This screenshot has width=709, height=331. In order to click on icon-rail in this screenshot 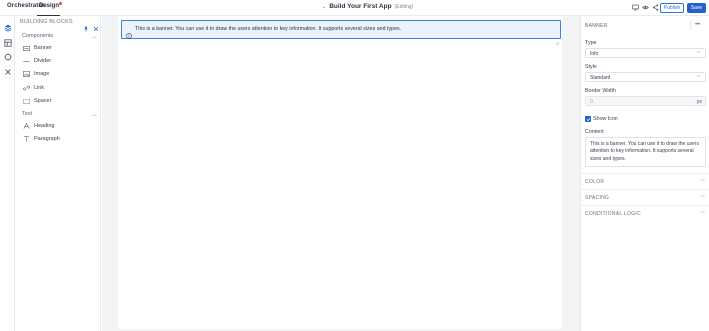, I will do `click(7, 173)`.